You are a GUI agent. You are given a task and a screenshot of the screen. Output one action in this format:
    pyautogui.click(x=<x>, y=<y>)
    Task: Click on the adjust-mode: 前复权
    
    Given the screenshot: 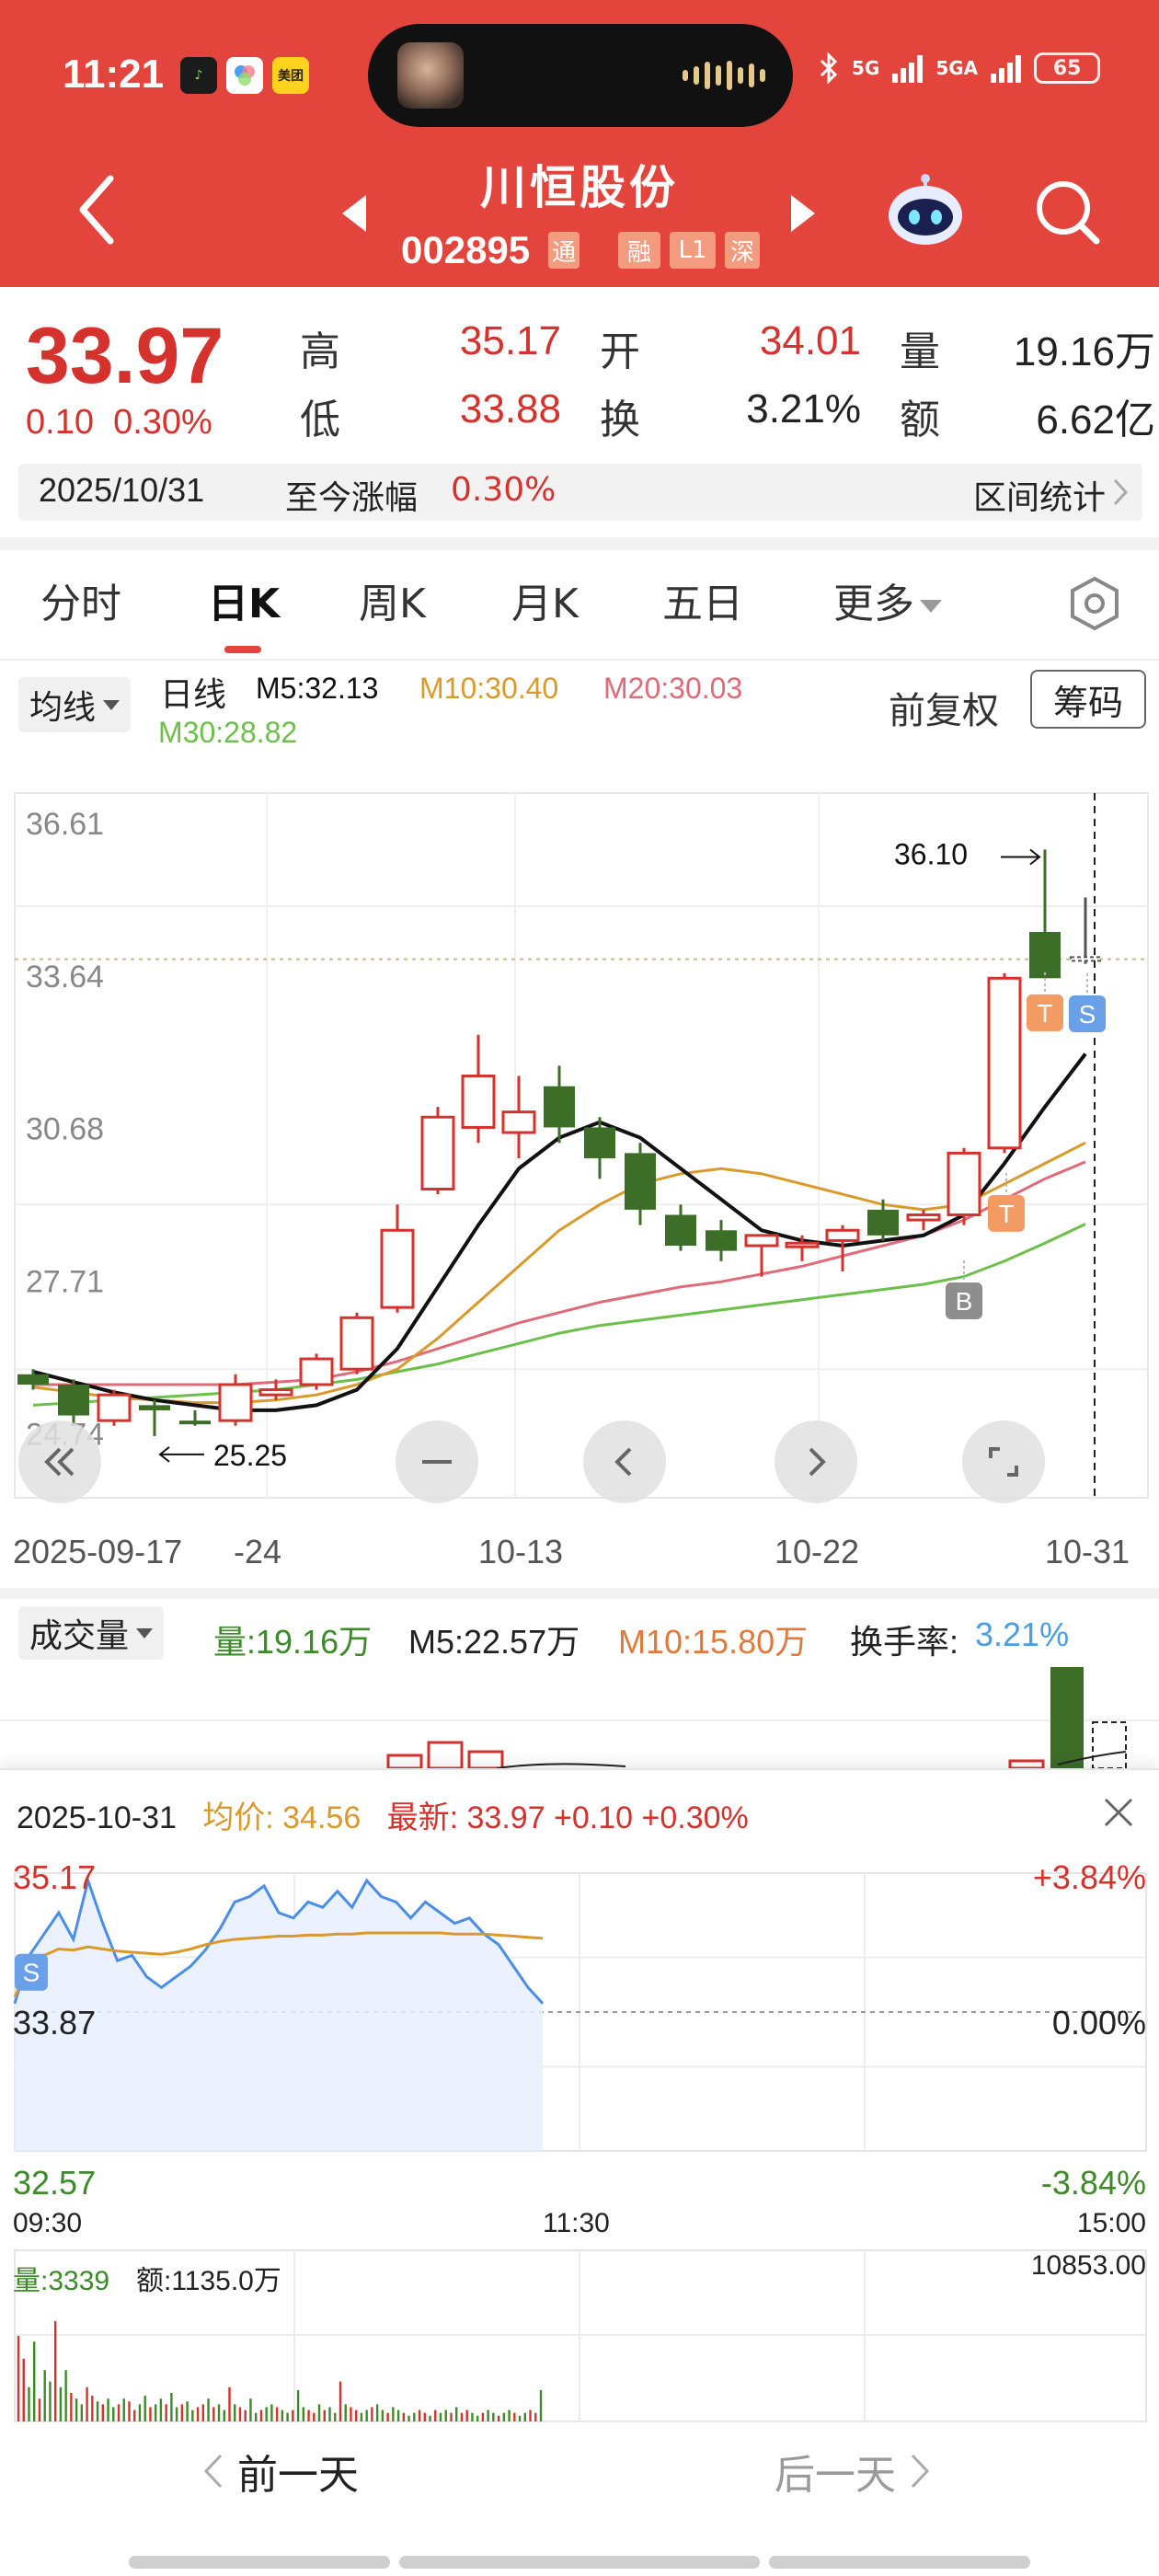 What is the action you would take?
    pyautogui.click(x=944, y=707)
    